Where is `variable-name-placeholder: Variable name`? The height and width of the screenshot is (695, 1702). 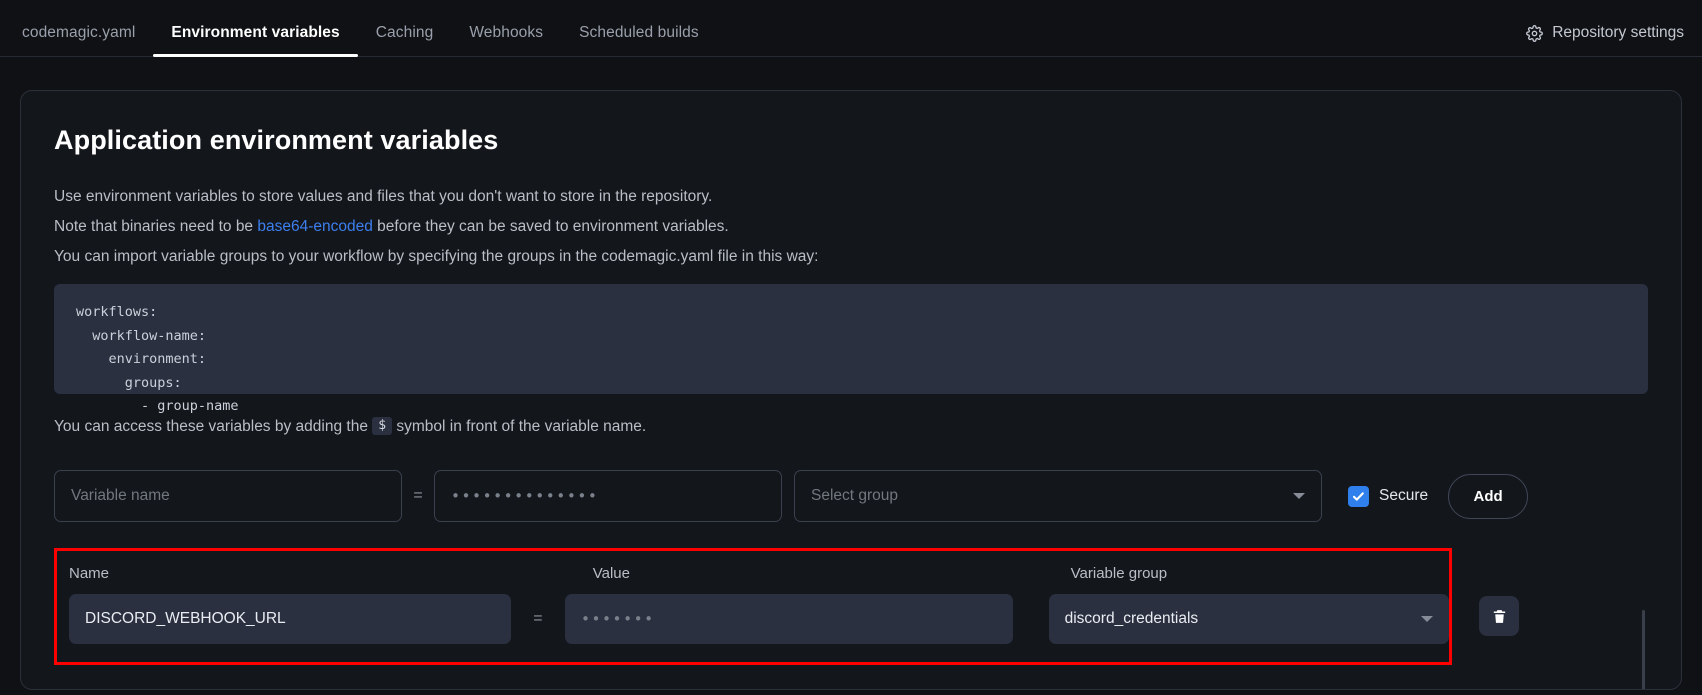
variable-name-placeholder: Variable name is located at coordinates (120, 495).